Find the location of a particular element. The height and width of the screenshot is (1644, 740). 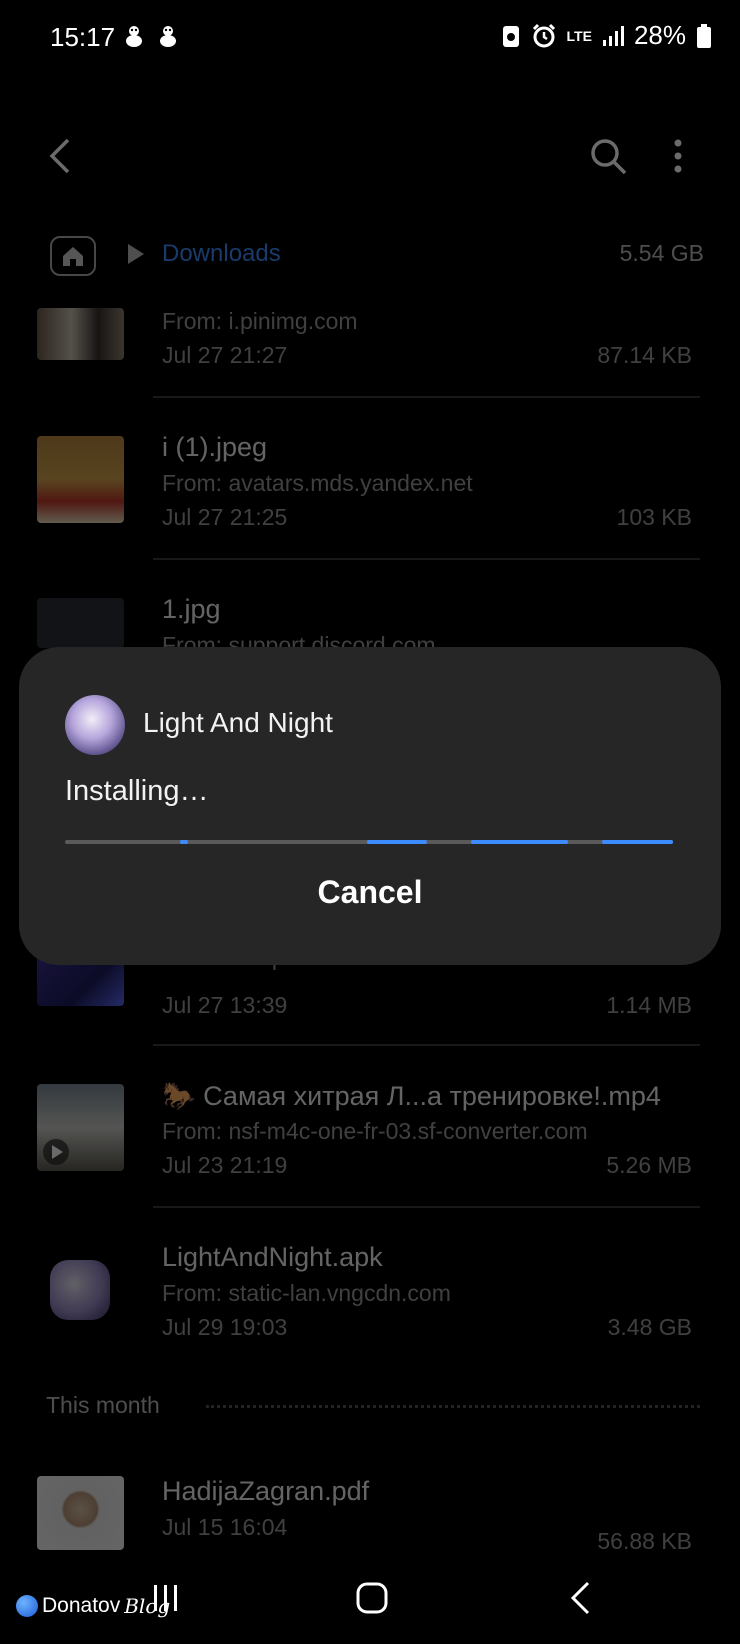

section-divider is located at coordinates (453, 1406).